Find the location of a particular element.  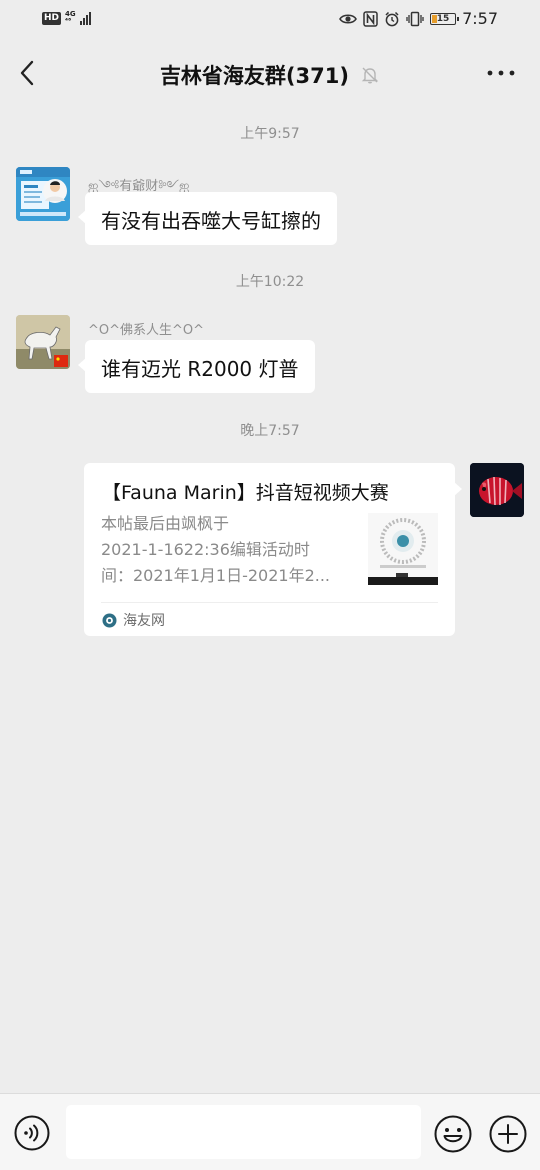

nfc-icon is located at coordinates (370, 18).